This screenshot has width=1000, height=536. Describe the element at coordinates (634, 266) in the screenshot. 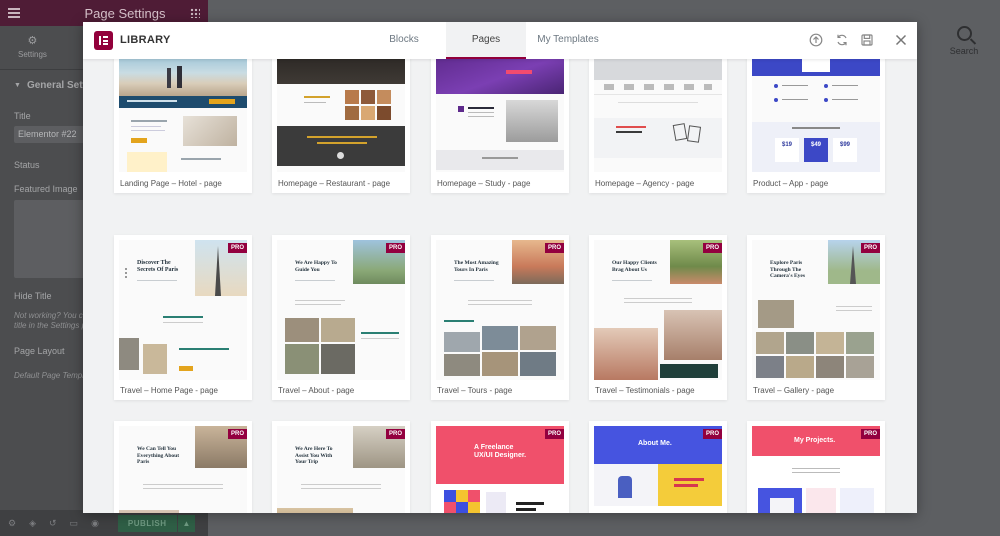

I see `template-heading: Our Happy Clients Brag About Us` at that location.